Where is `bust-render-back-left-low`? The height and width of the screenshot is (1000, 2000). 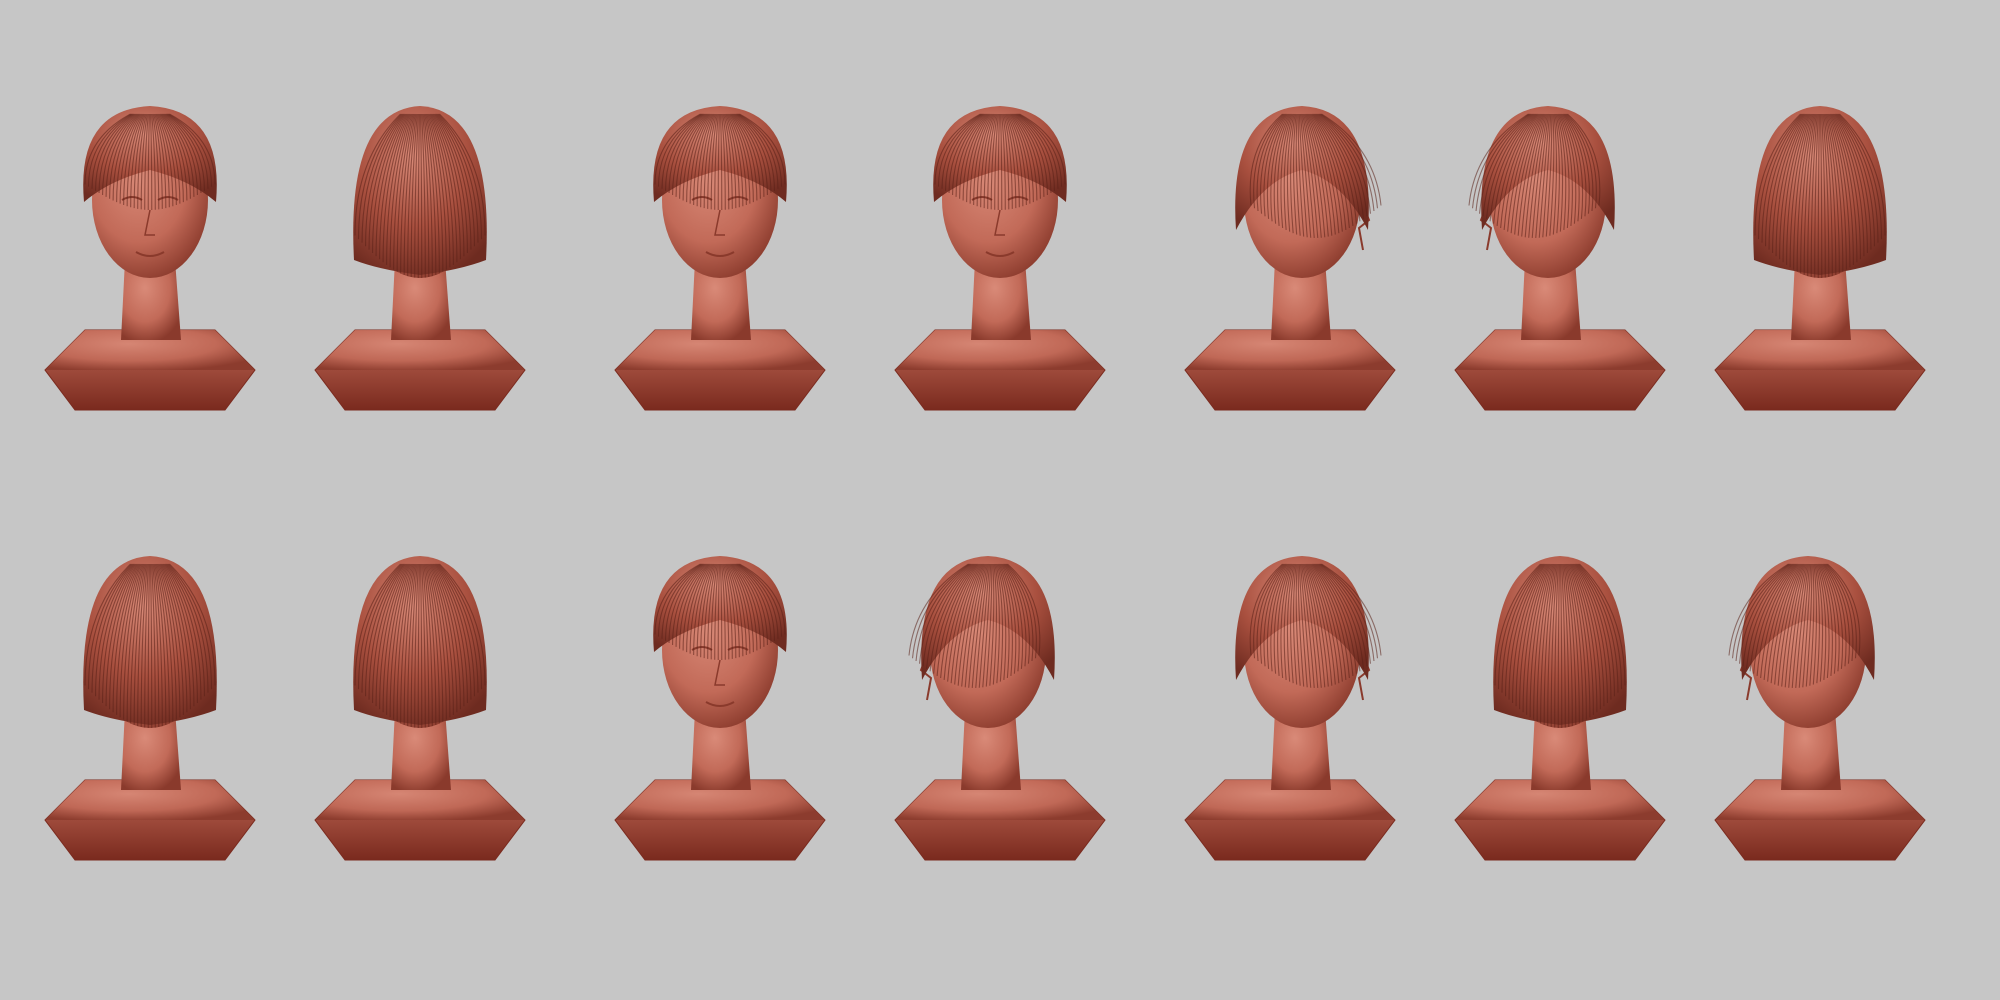
bust-render-back-left-low is located at coordinates (1560, 708).